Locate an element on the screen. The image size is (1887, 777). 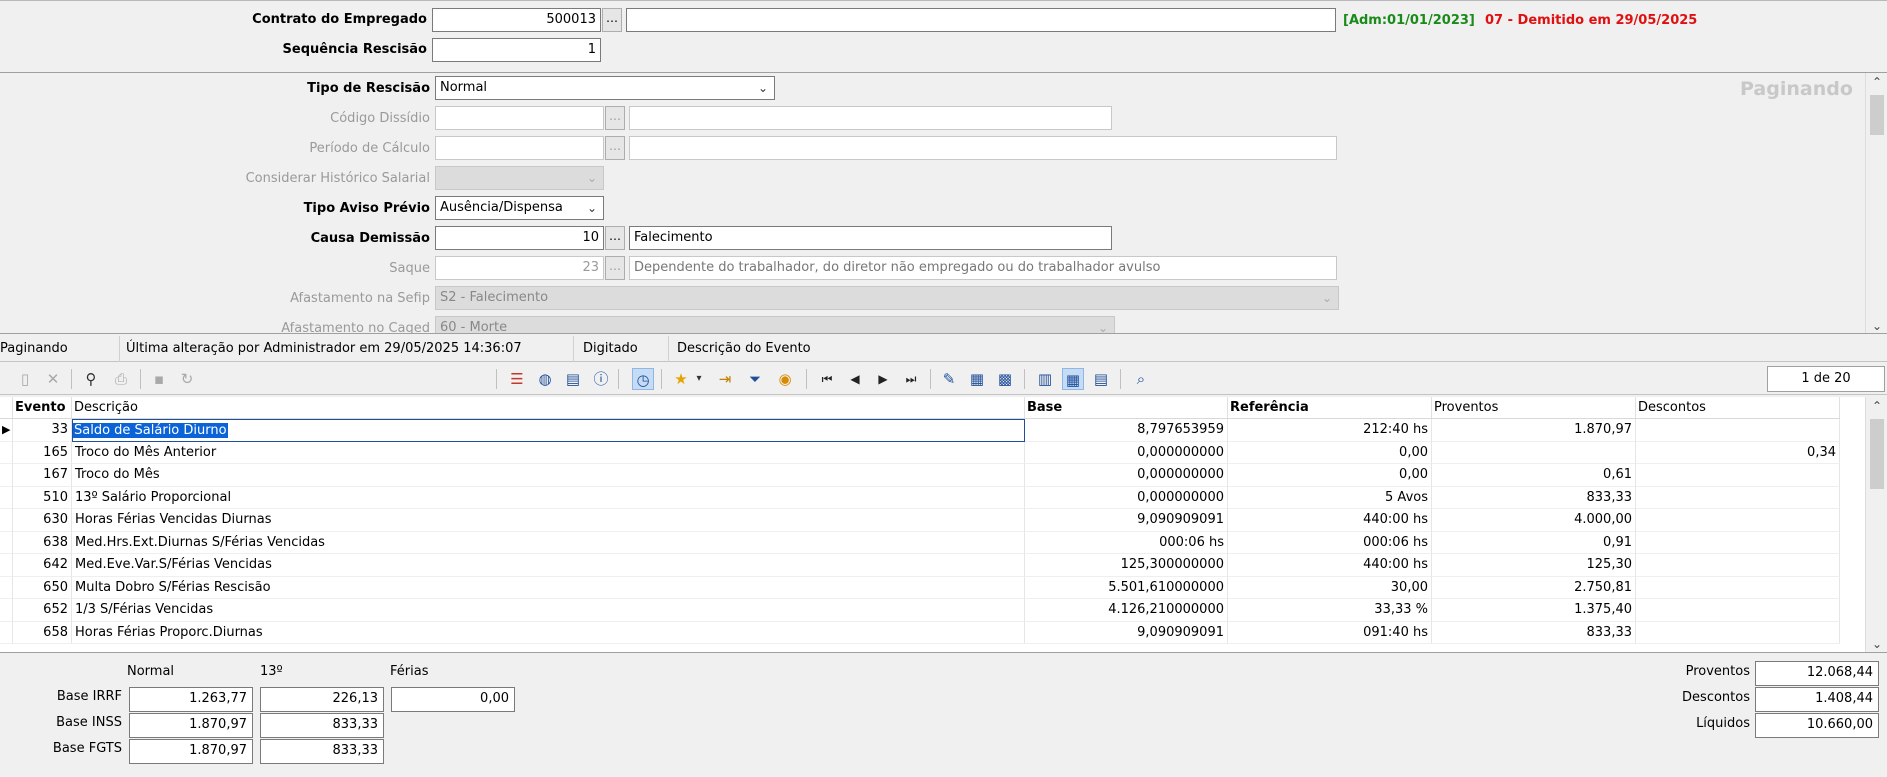
cell-base: 8,797653959 is located at coordinates (1126, 430).